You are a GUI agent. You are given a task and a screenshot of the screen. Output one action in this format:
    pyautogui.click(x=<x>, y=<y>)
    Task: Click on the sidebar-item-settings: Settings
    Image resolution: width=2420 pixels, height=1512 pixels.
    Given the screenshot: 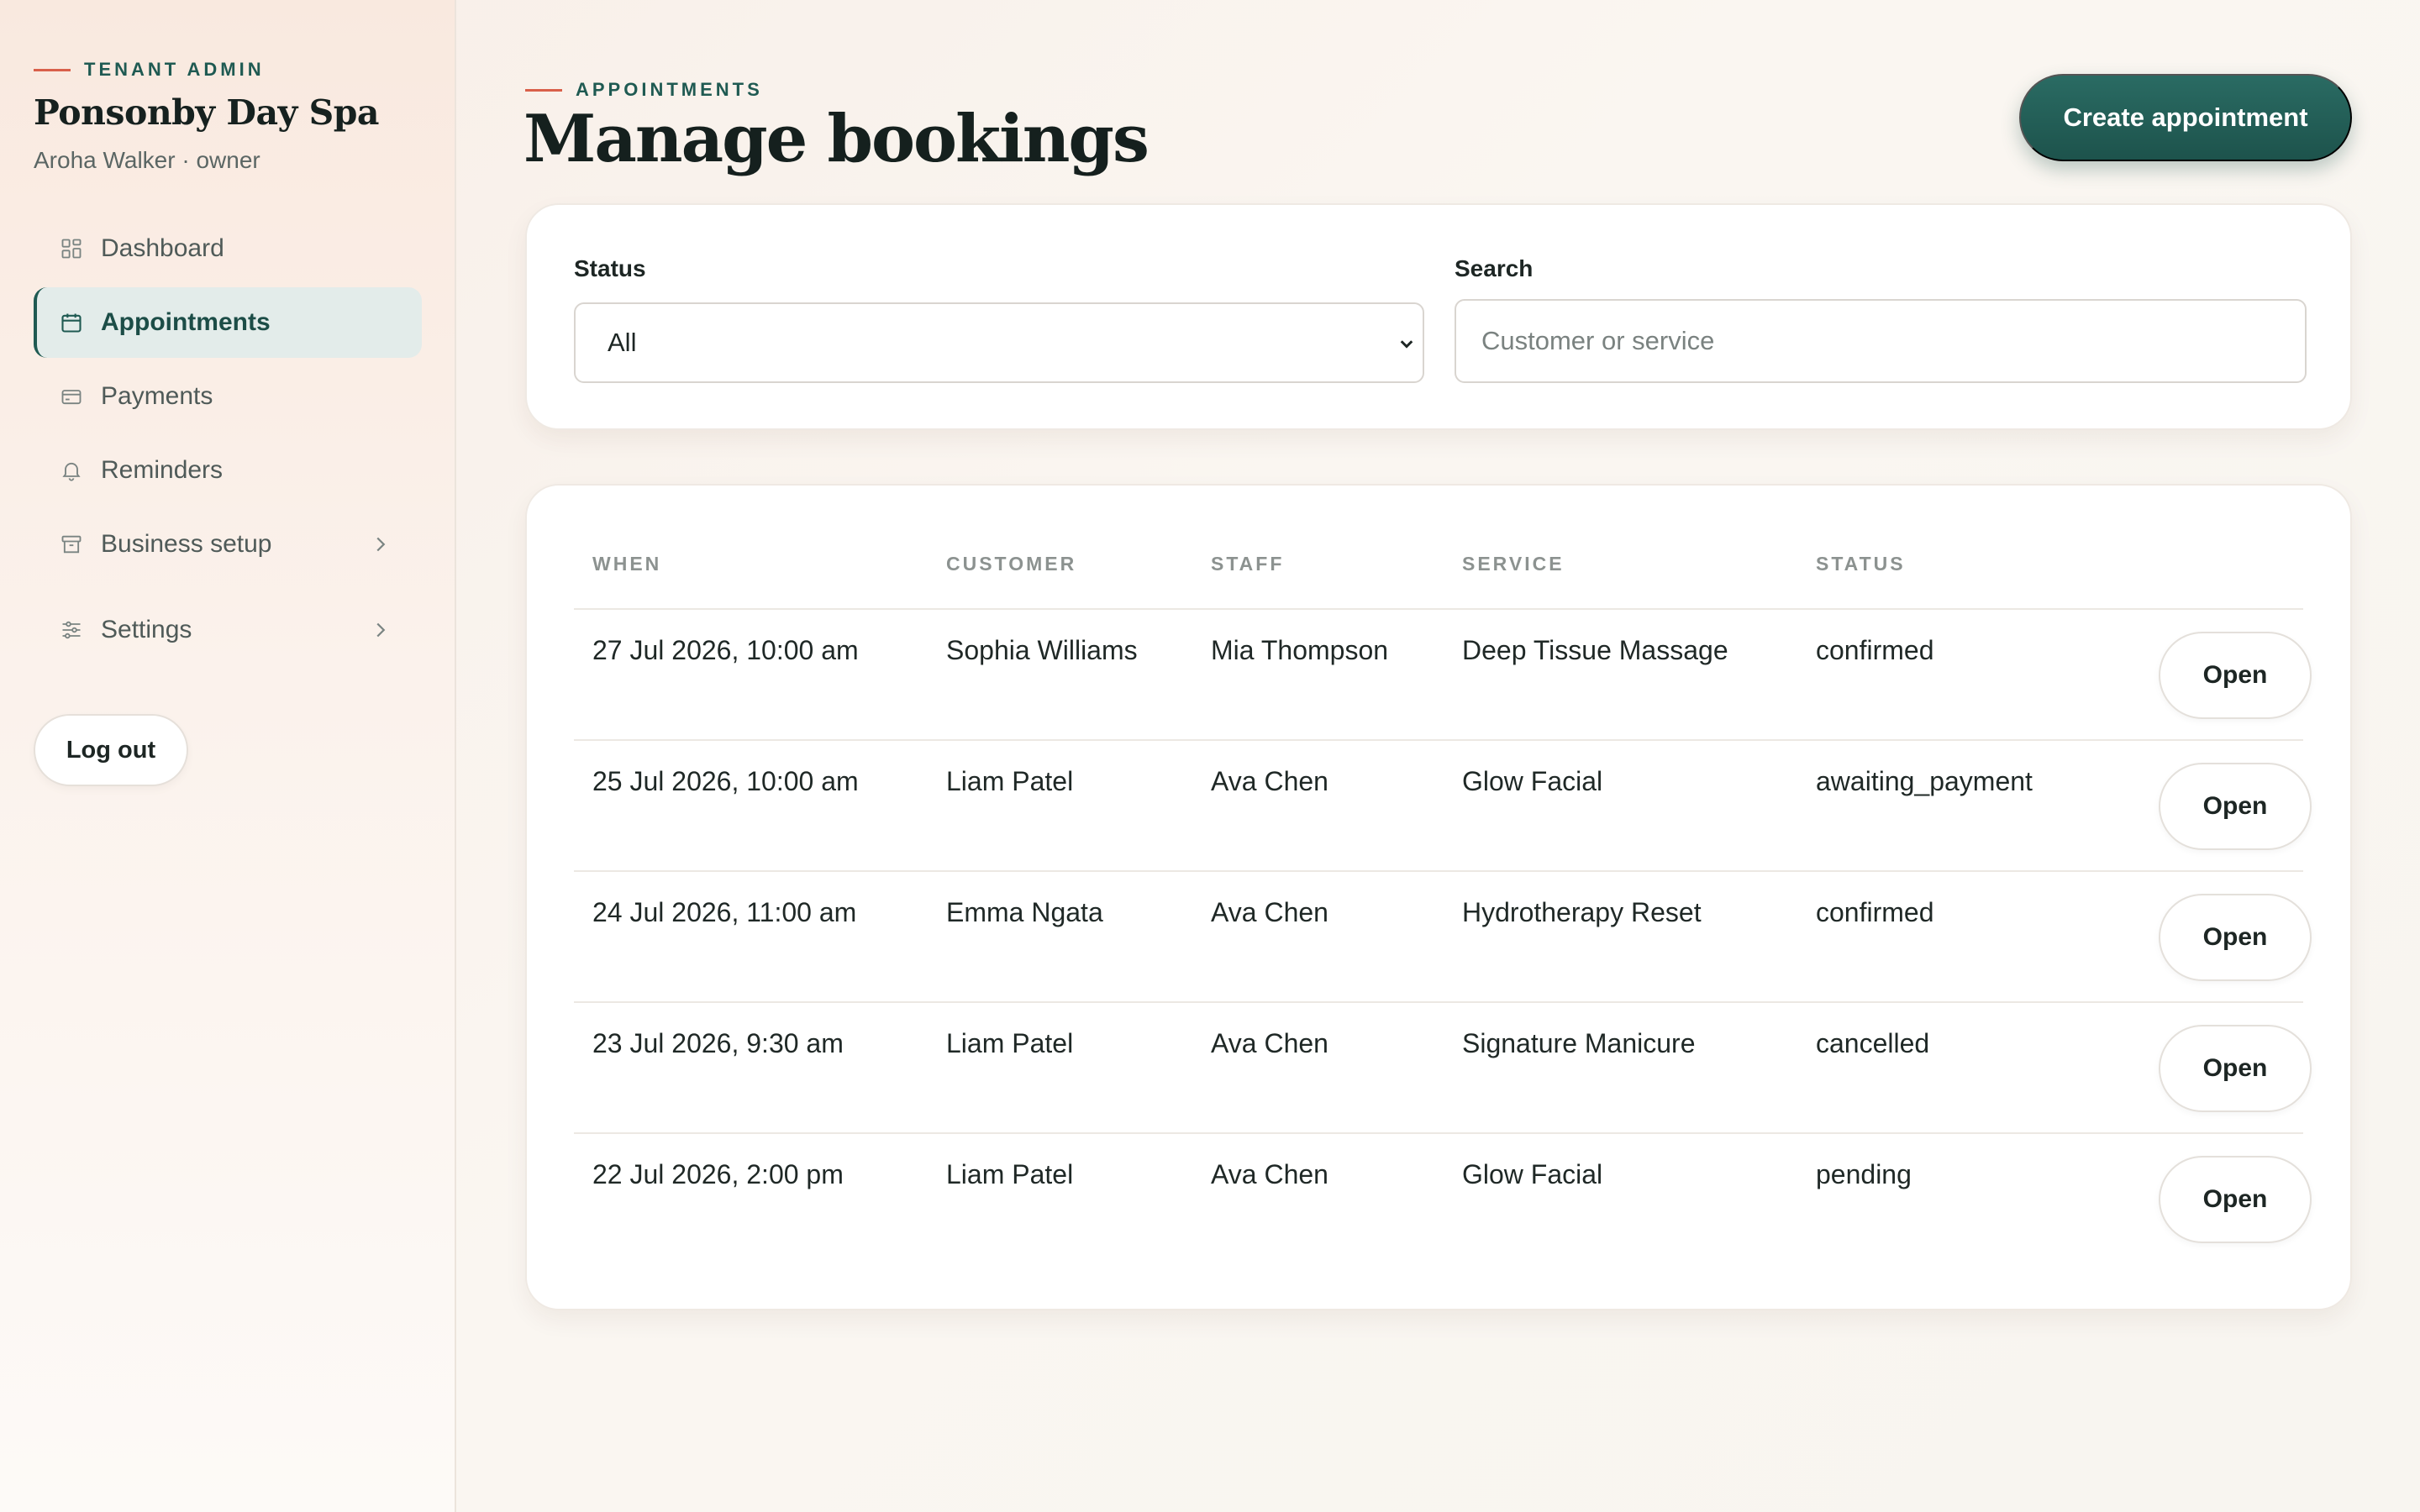 What is the action you would take?
    pyautogui.click(x=228, y=630)
    